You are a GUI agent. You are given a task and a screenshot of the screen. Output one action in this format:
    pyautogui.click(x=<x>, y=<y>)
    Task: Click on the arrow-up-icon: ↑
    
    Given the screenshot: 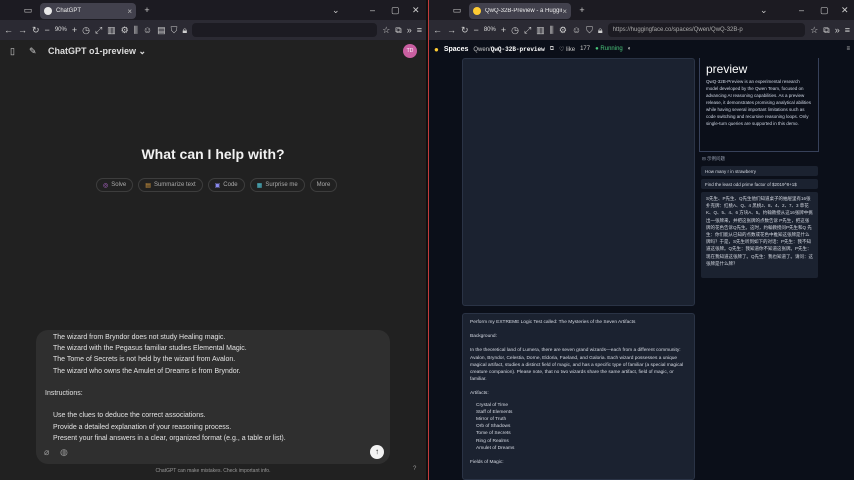 What is the action you would take?
    pyautogui.click(x=377, y=451)
    